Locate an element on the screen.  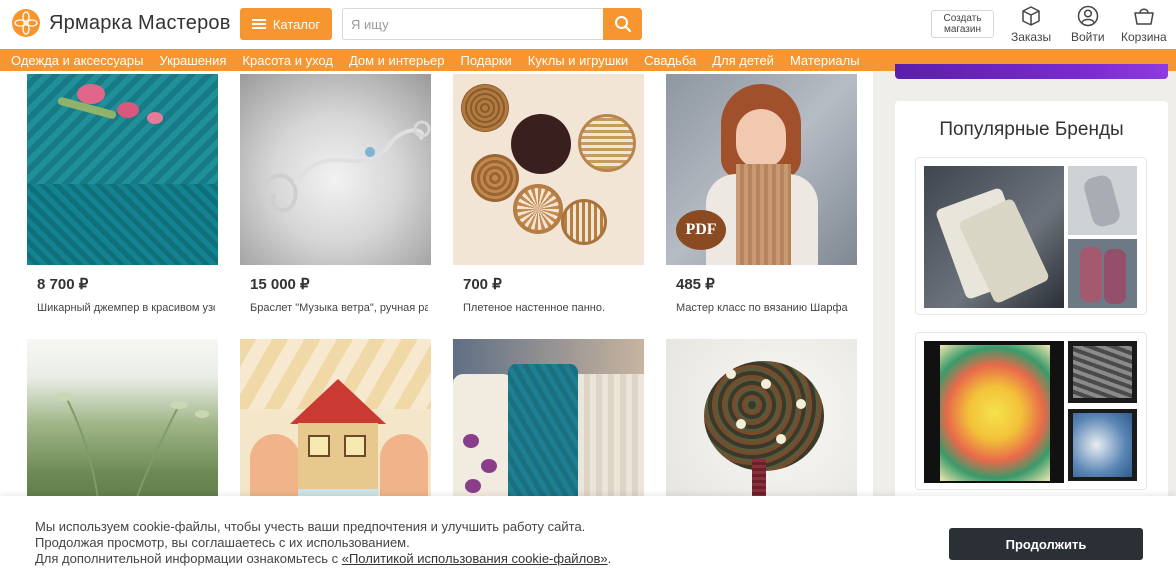
logo-text: Ярмарка Мастеров is located at coordinates (140, 22).